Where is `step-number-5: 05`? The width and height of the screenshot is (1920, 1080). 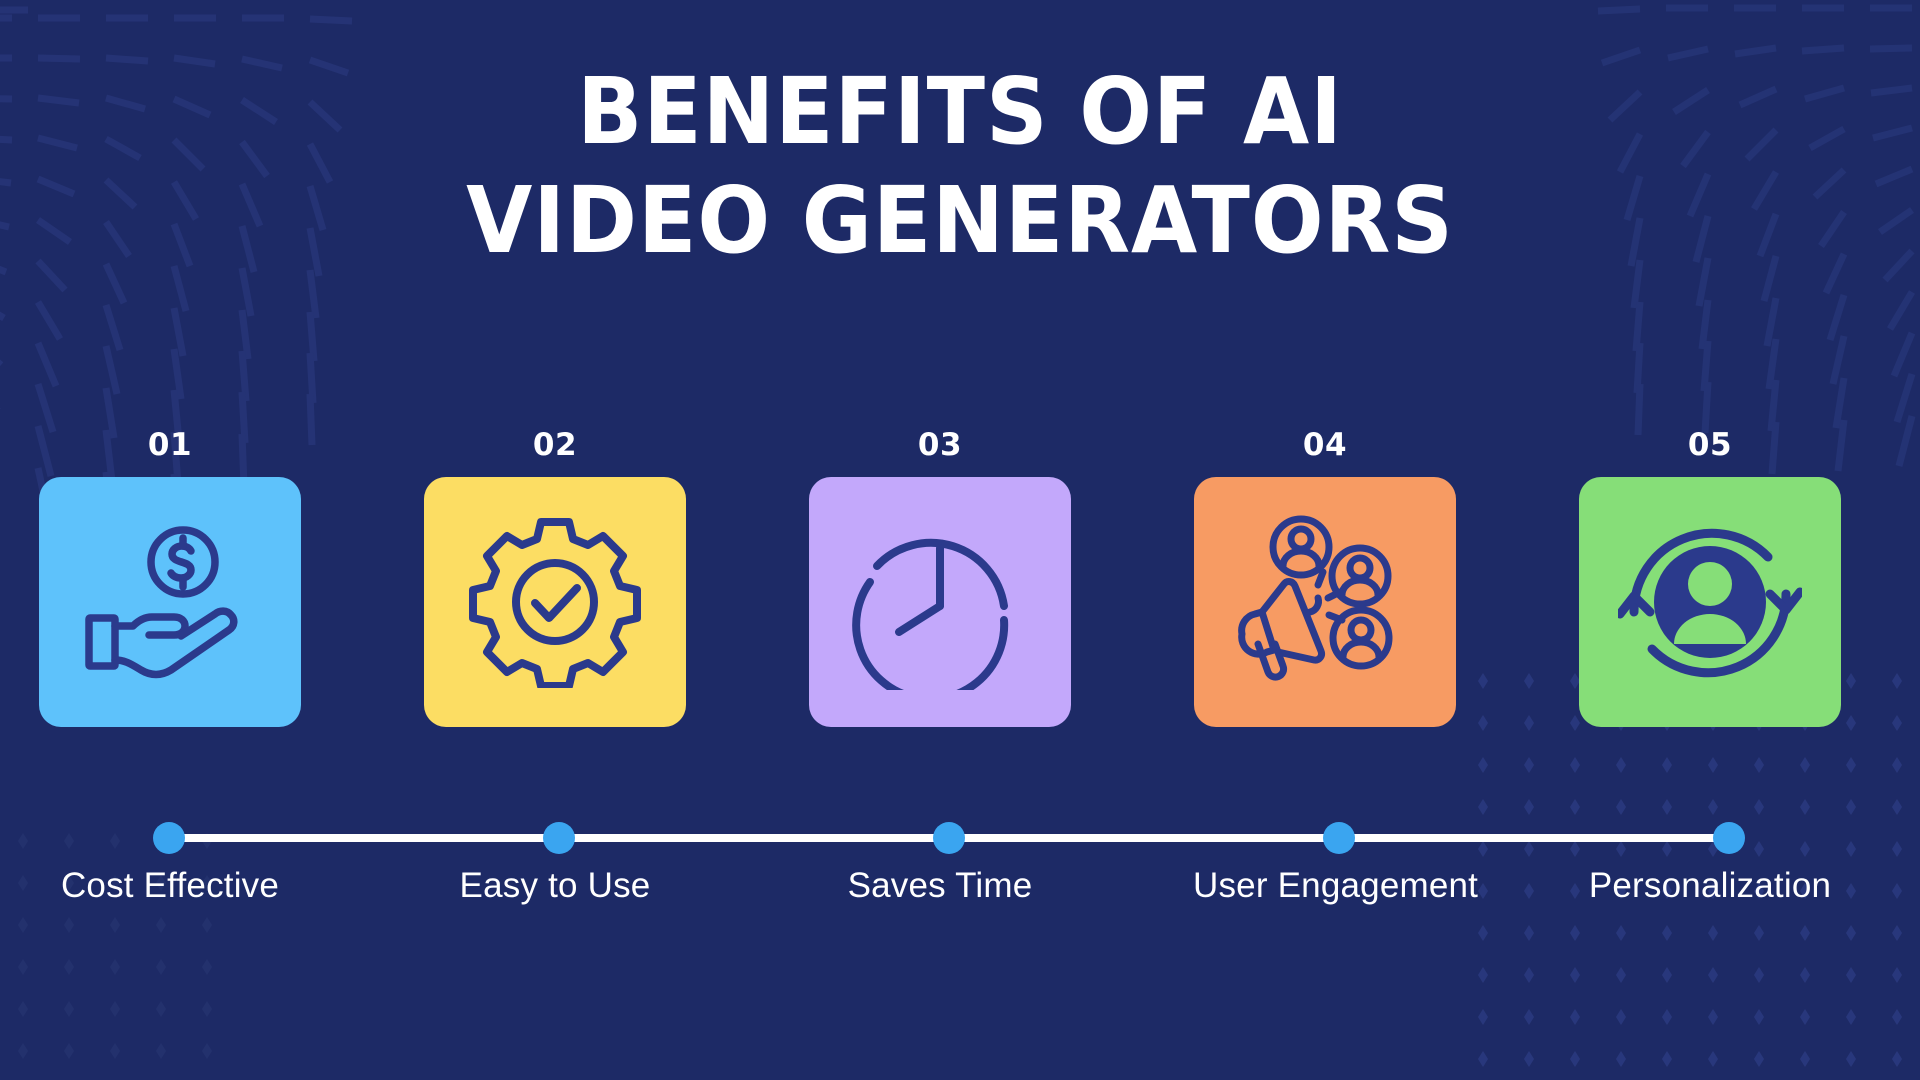
step-number-5: 05 is located at coordinates (1710, 445).